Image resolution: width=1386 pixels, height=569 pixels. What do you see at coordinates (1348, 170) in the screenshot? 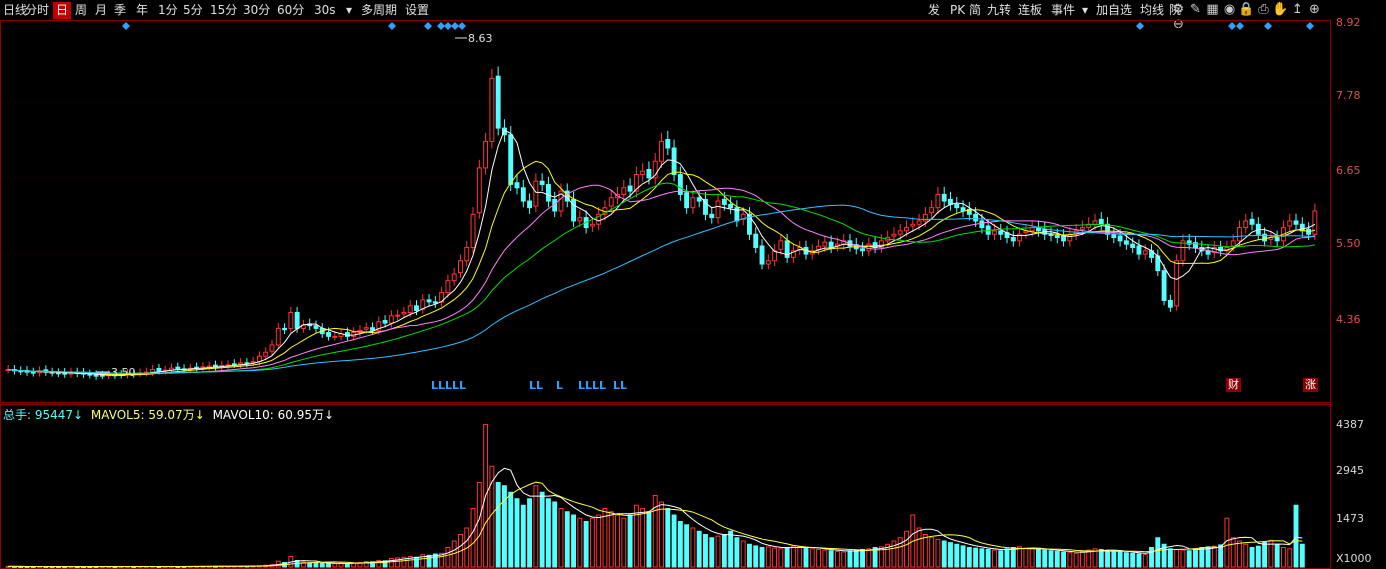
I see `price-tick-label: 6.65` at bounding box center [1348, 170].